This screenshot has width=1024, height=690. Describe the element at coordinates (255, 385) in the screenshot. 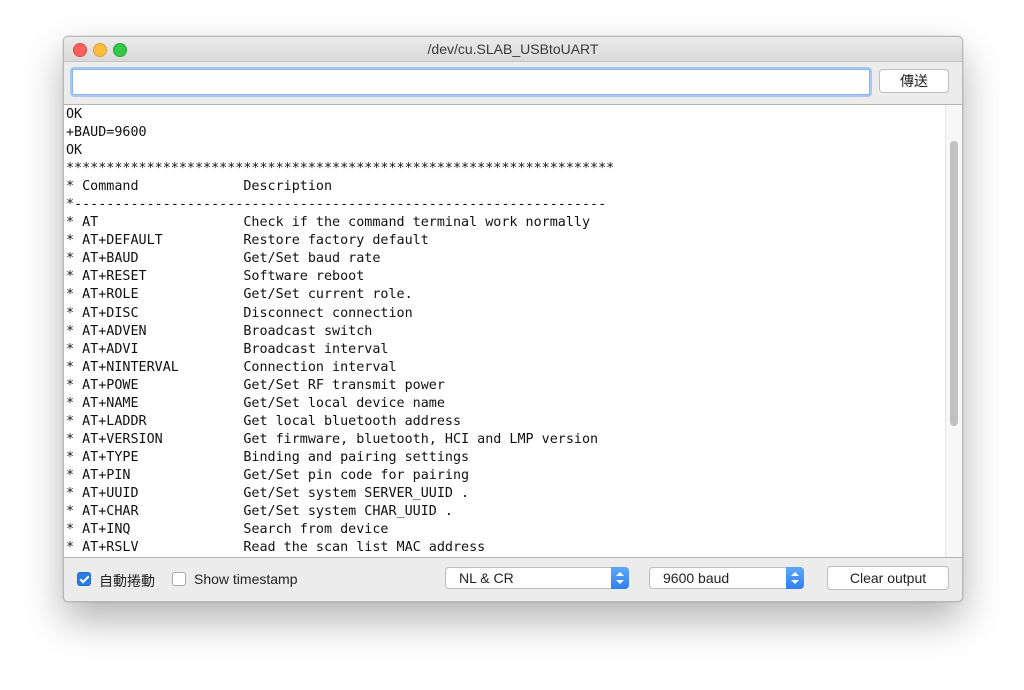

I see `output-line: * AT+POWE Get/Set RF transmit power` at that location.